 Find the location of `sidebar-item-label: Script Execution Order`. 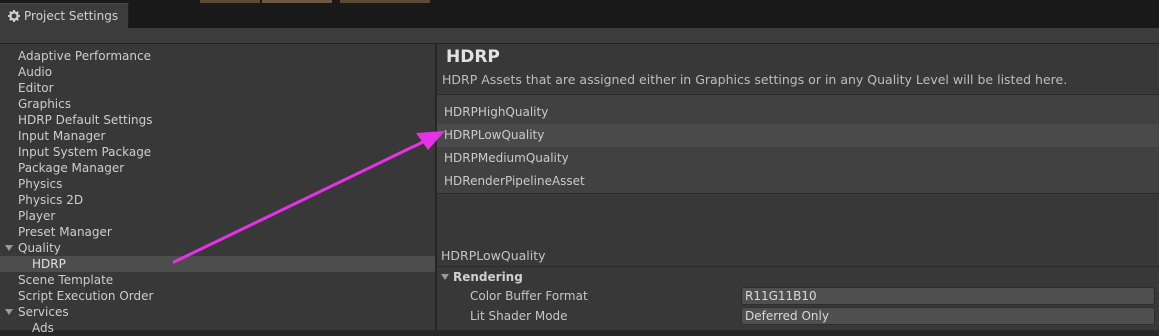

sidebar-item-label: Script Execution Order is located at coordinates (86, 296).